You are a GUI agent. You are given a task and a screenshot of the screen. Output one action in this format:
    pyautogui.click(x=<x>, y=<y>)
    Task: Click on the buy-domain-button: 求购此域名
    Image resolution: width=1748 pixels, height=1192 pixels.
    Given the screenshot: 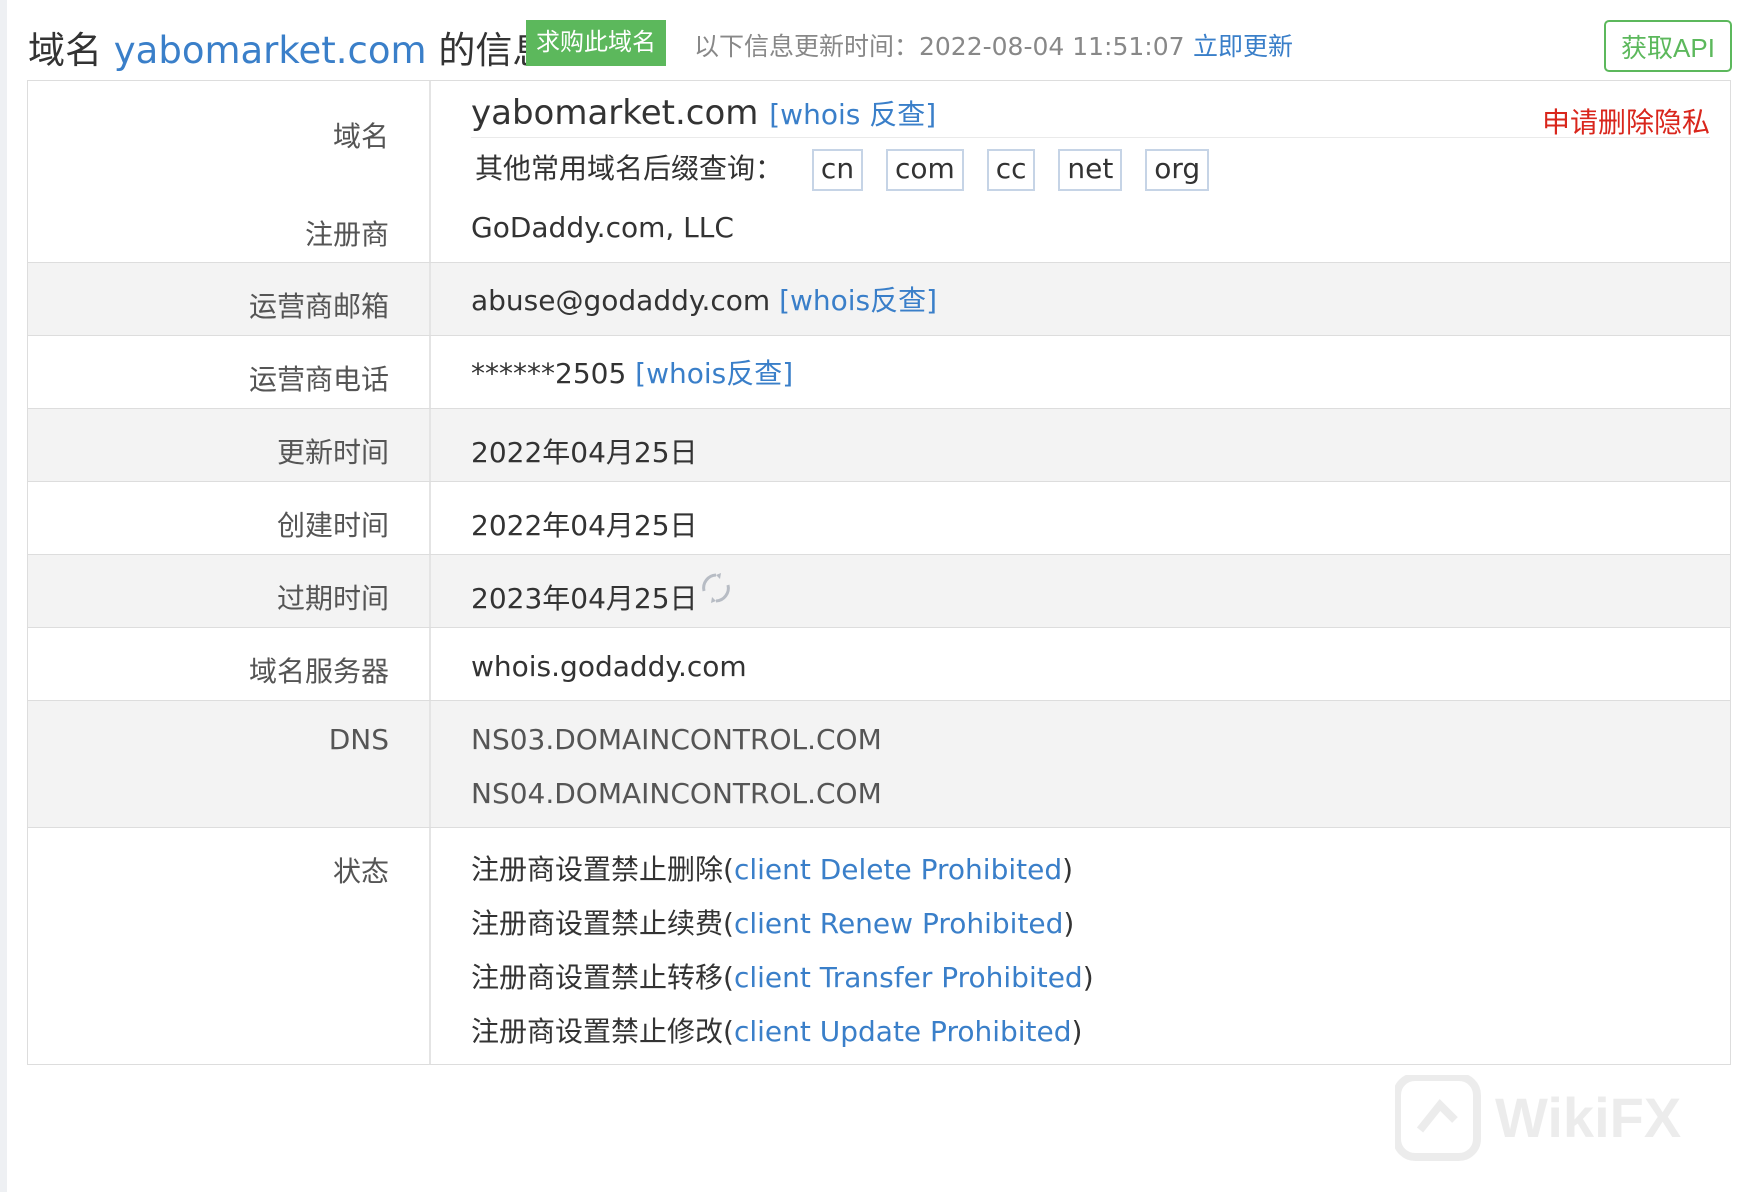 What is the action you would take?
    pyautogui.click(x=596, y=43)
    